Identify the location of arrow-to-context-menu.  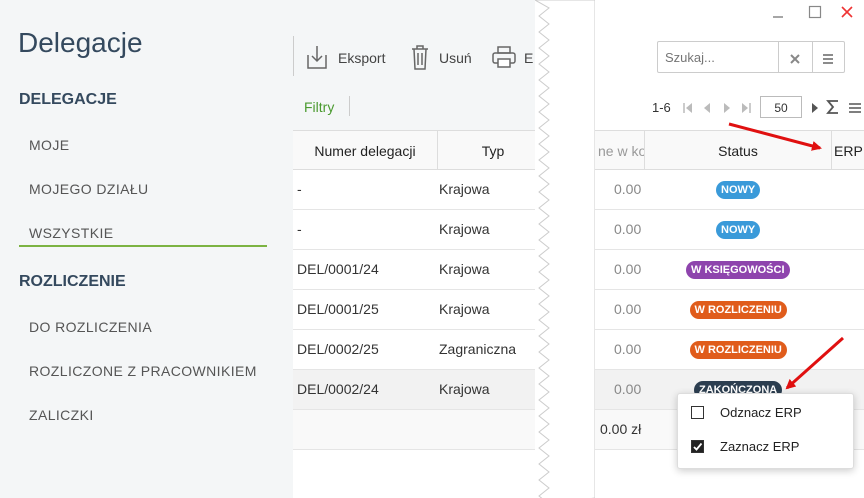
(814, 363).